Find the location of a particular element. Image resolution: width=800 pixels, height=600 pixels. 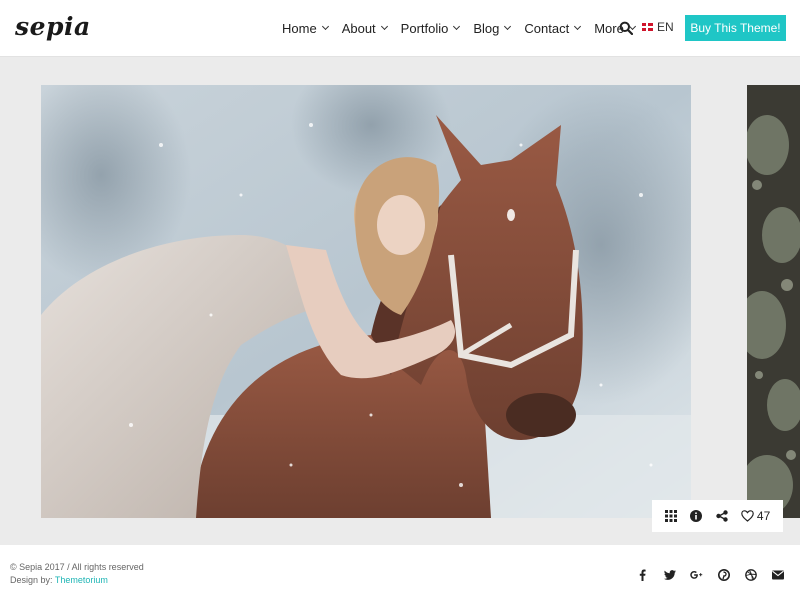

nav-item-about: About is located at coordinates (364, 28).